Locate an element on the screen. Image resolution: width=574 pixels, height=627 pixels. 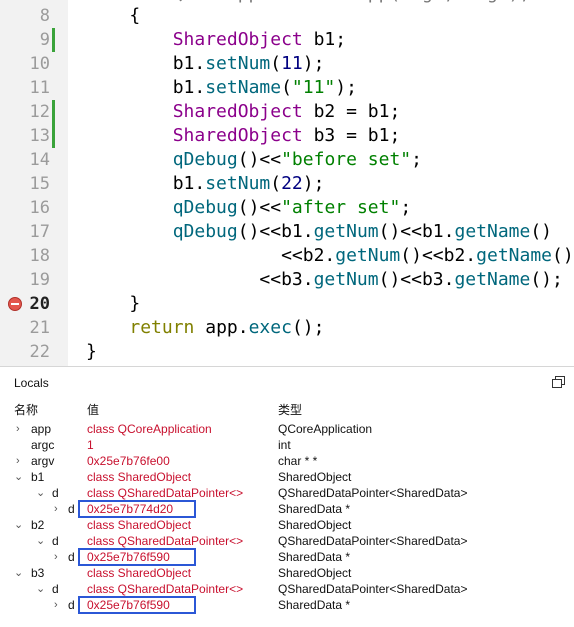
var-value: 0x25e7b76fe00 is located at coordinates (128, 461).